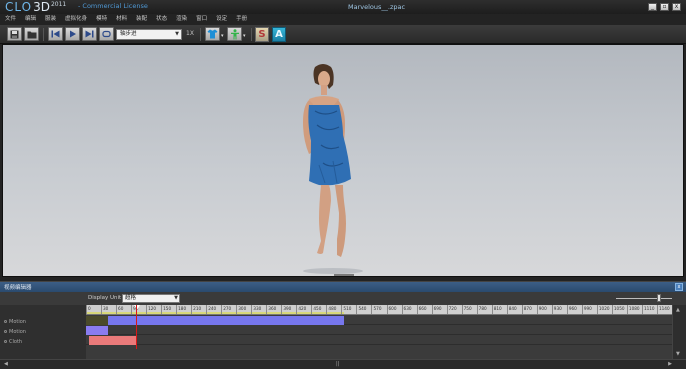  Describe the element at coordinates (201, 19) in the screenshot. I see `menu-window: 窗口` at that location.